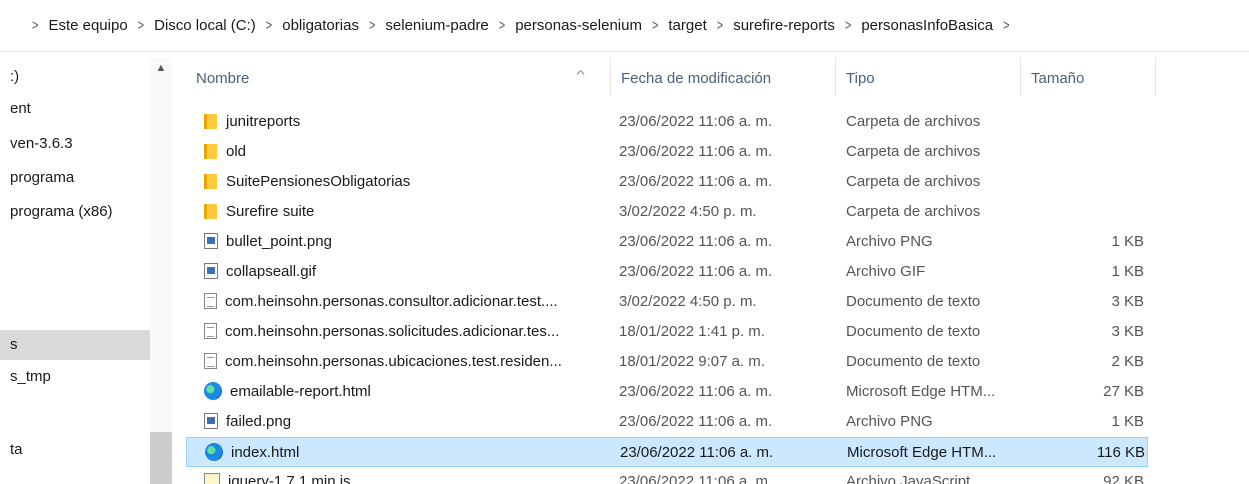 The width and height of the screenshot is (1249, 484). I want to click on file-type: Archivo GIF, so click(886, 271).